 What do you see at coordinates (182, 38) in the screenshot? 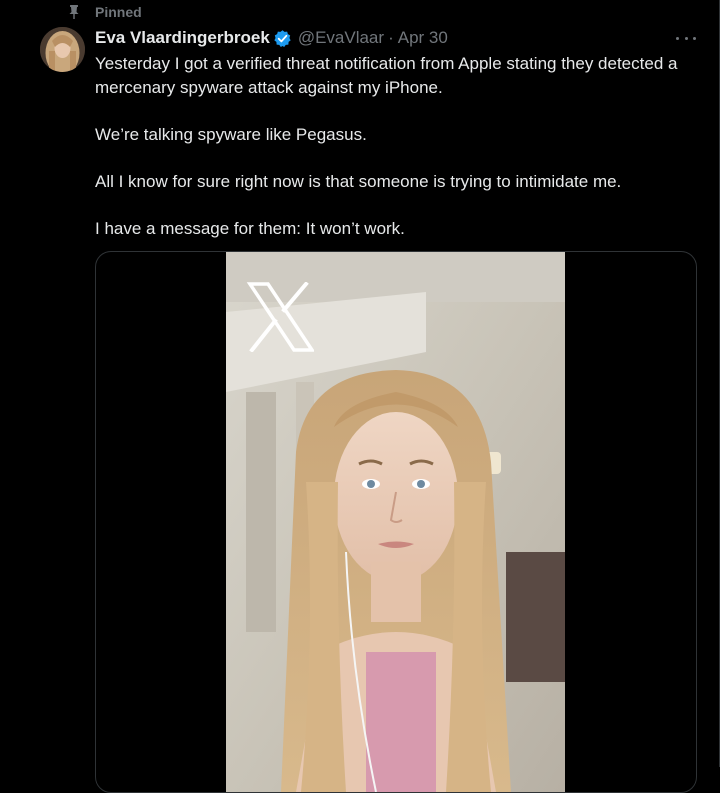
I see `author-display-name: Eva Vlaardingerbroek` at bounding box center [182, 38].